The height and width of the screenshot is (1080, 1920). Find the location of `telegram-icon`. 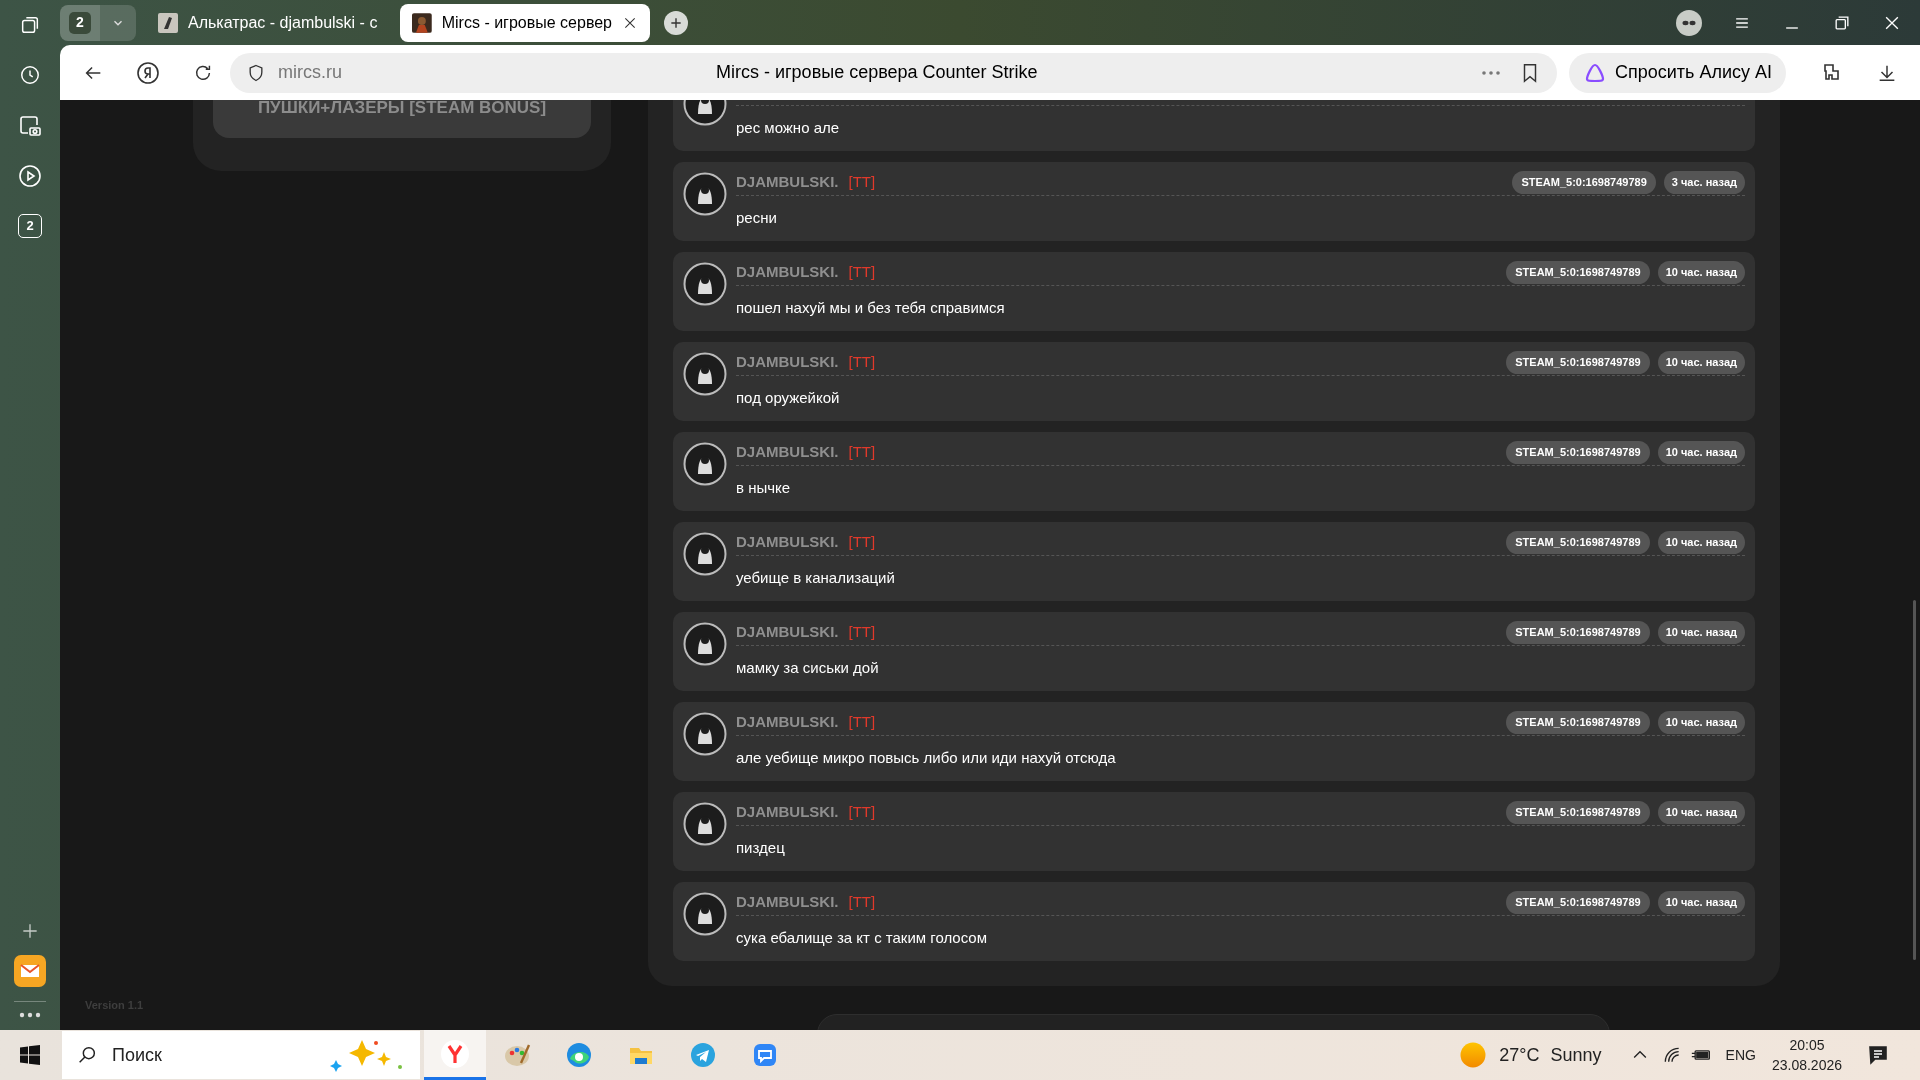

telegram-icon is located at coordinates (703, 1055).